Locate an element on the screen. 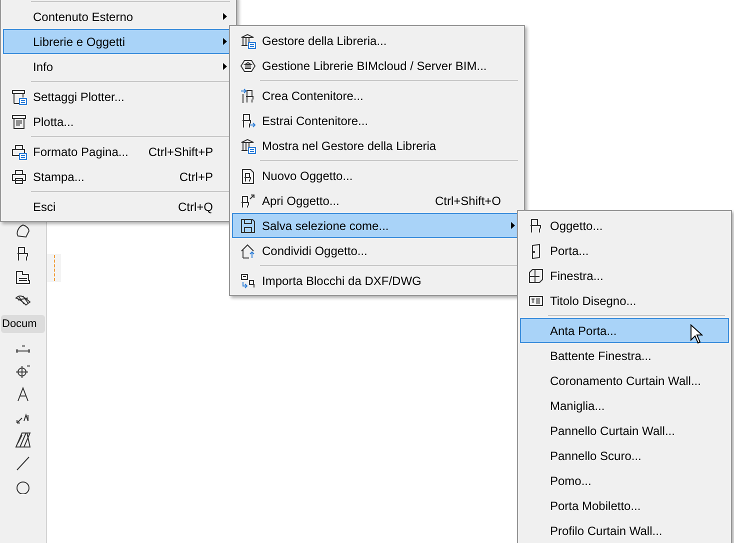 The image size is (734, 543). share-house-icon is located at coordinates (248, 250).